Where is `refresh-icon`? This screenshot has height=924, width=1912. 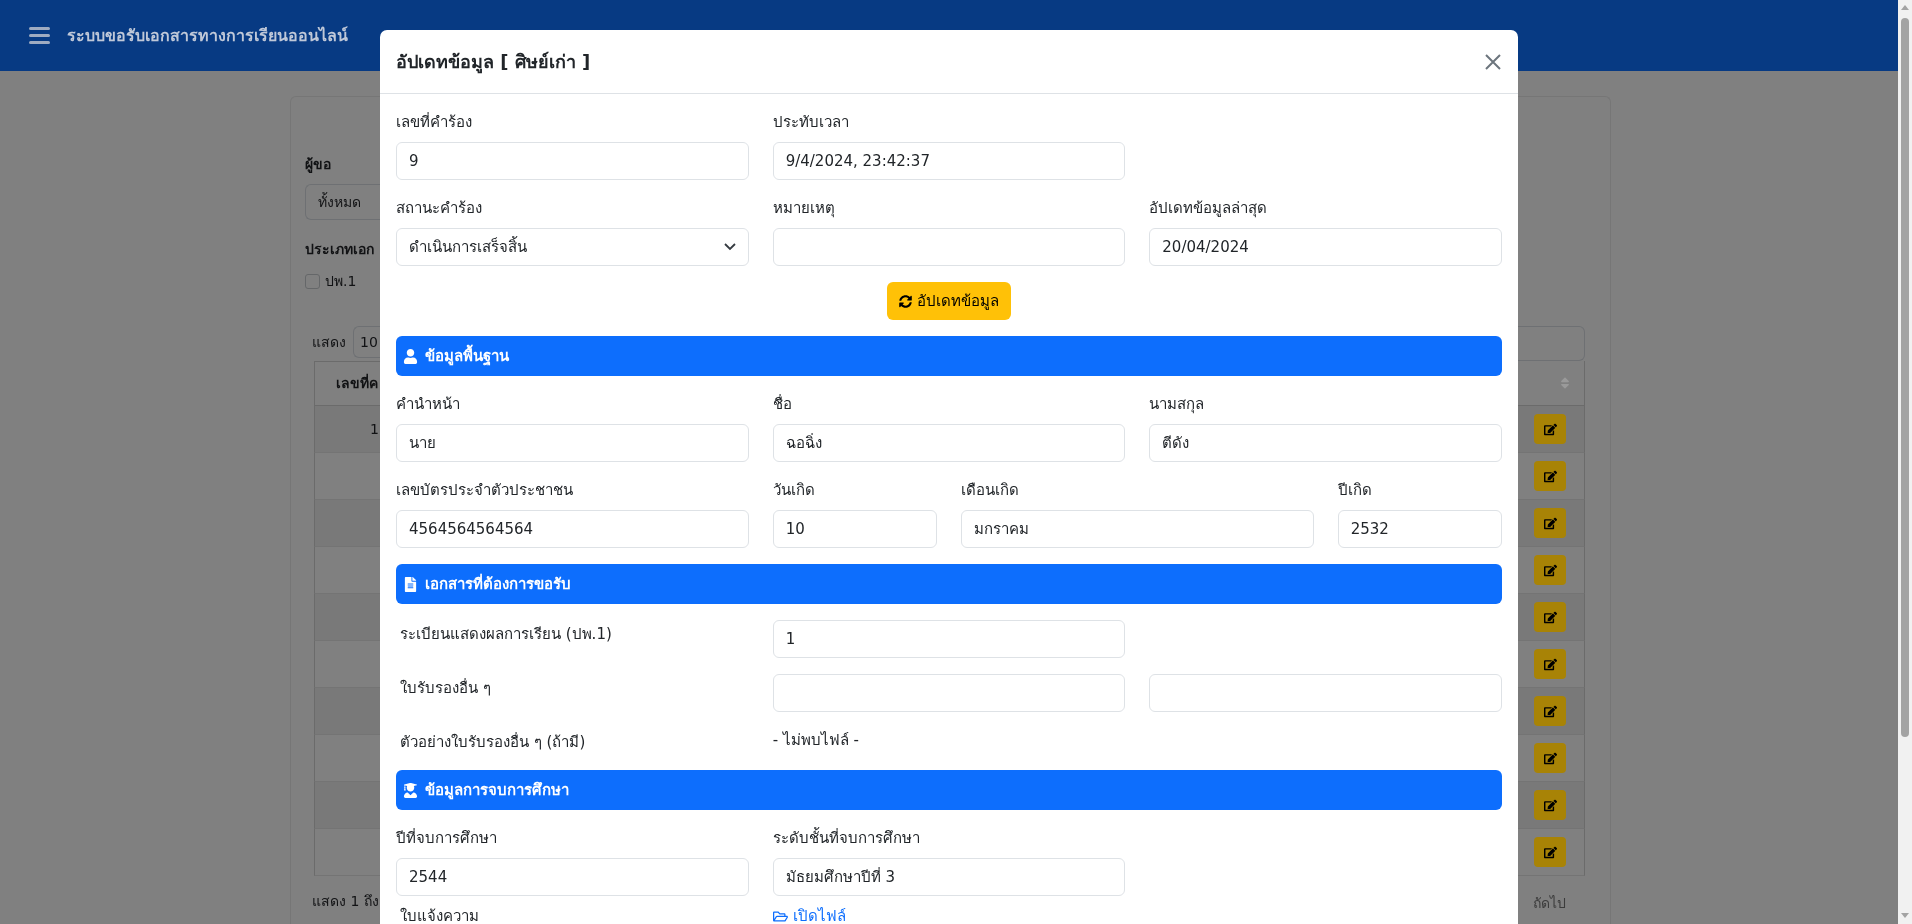 refresh-icon is located at coordinates (905, 301).